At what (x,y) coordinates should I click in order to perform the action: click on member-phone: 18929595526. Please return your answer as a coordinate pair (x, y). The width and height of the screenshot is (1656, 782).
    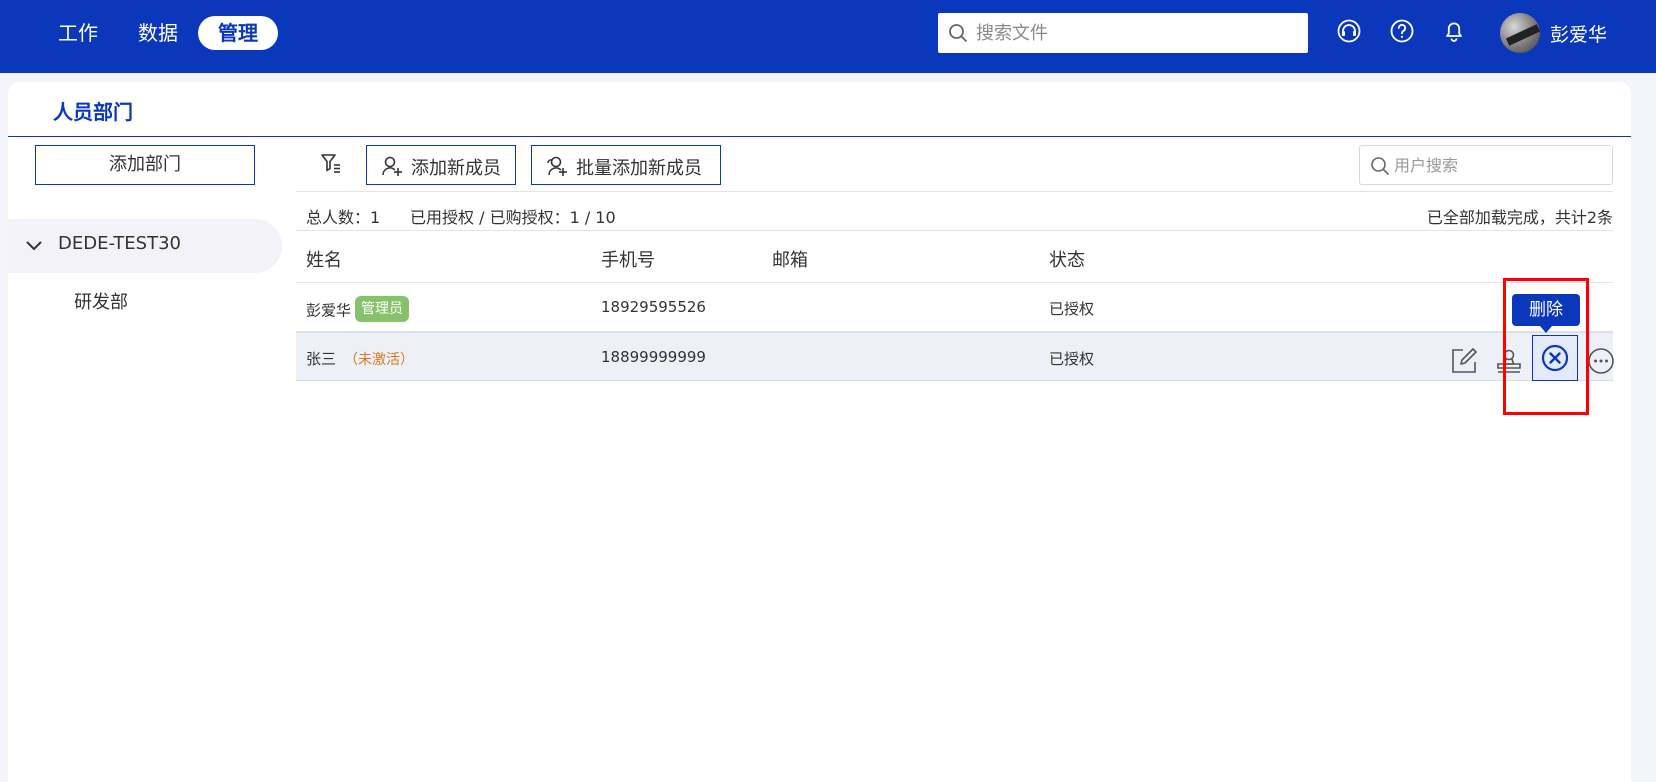
    Looking at the image, I should click on (653, 307).